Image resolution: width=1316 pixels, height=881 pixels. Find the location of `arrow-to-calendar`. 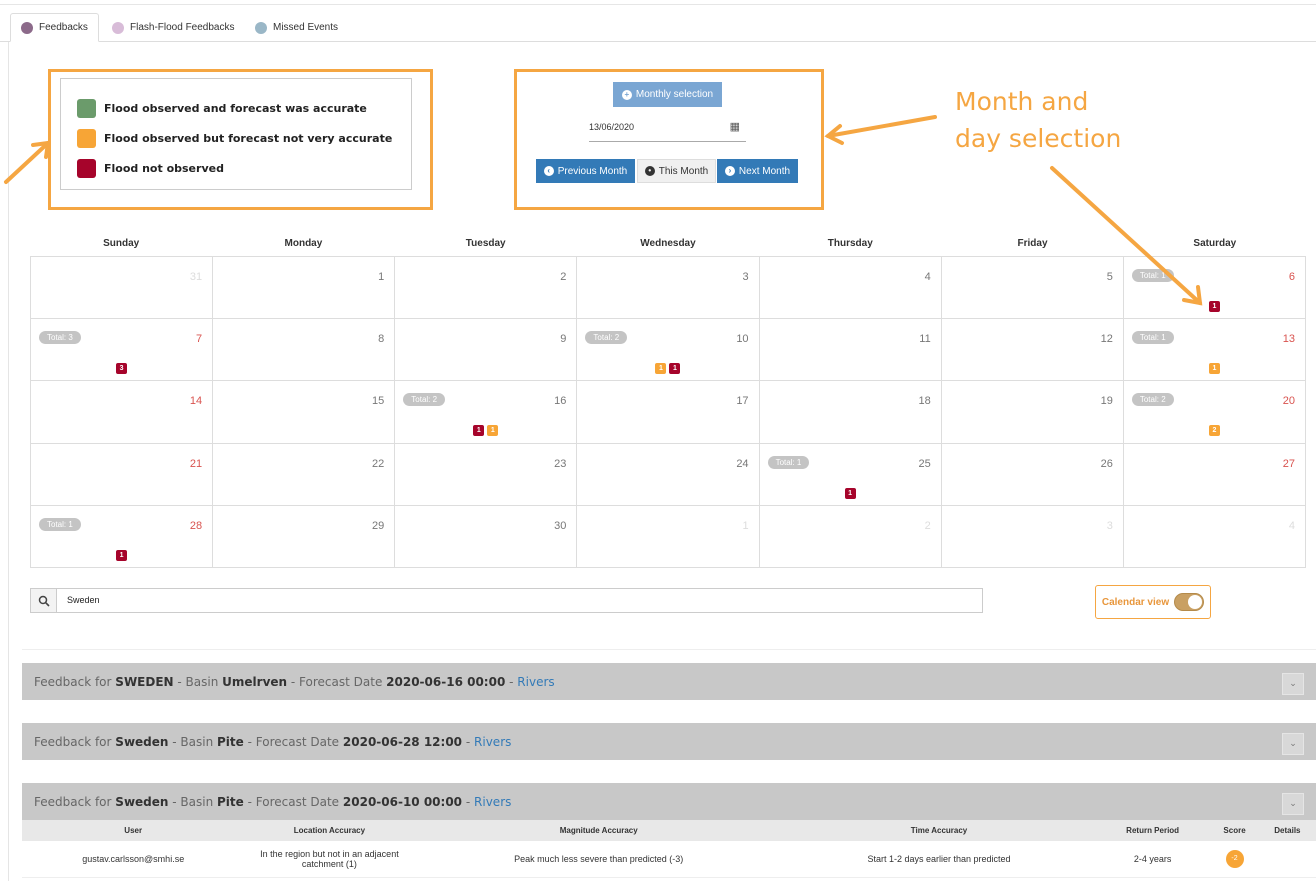

arrow-to-calendar is located at coordinates (1126, 235).